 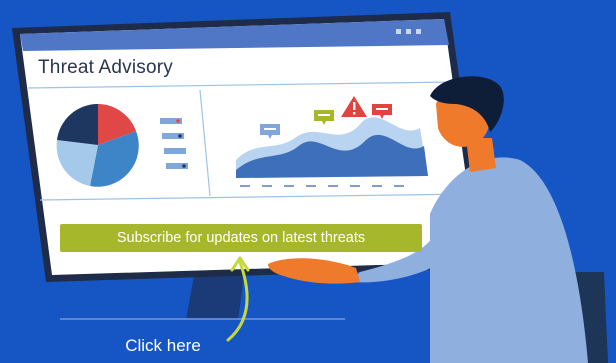 What do you see at coordinates (215, 295) in the screenshot?
I see `monitor-stand` at bounding box center [215, 295].